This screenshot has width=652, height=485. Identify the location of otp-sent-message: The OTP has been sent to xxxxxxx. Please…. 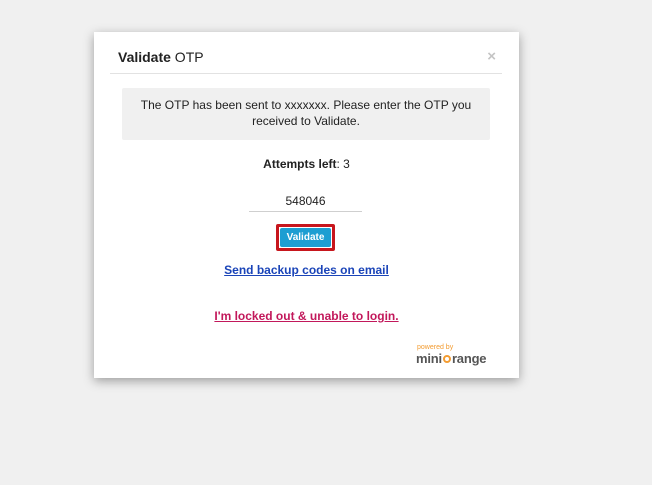
(306, 114).